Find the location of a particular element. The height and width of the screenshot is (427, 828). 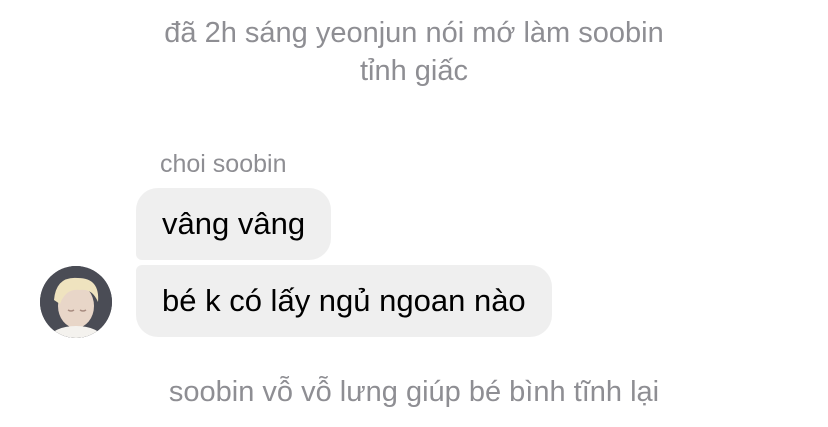

narration-bottom: soobin vỗ vỗ lưng giúp bé bình tĩnh lại is located at coordinates (414, 392).